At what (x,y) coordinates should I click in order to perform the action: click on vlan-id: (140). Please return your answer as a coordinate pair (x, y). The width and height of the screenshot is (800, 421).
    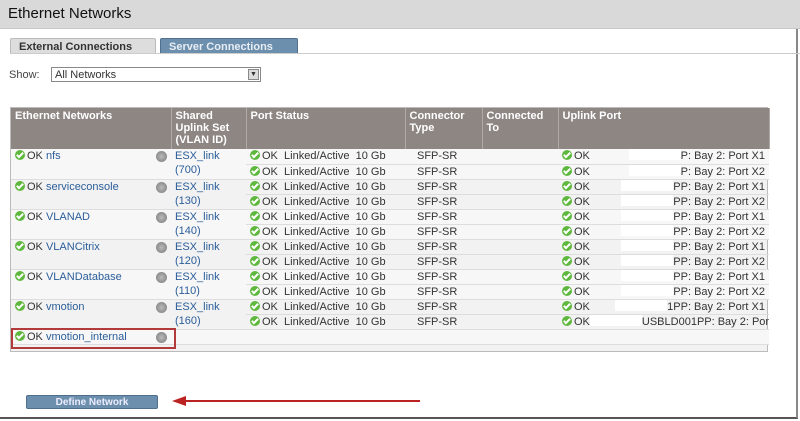
    Looking at the image, I should click on (188, 230).